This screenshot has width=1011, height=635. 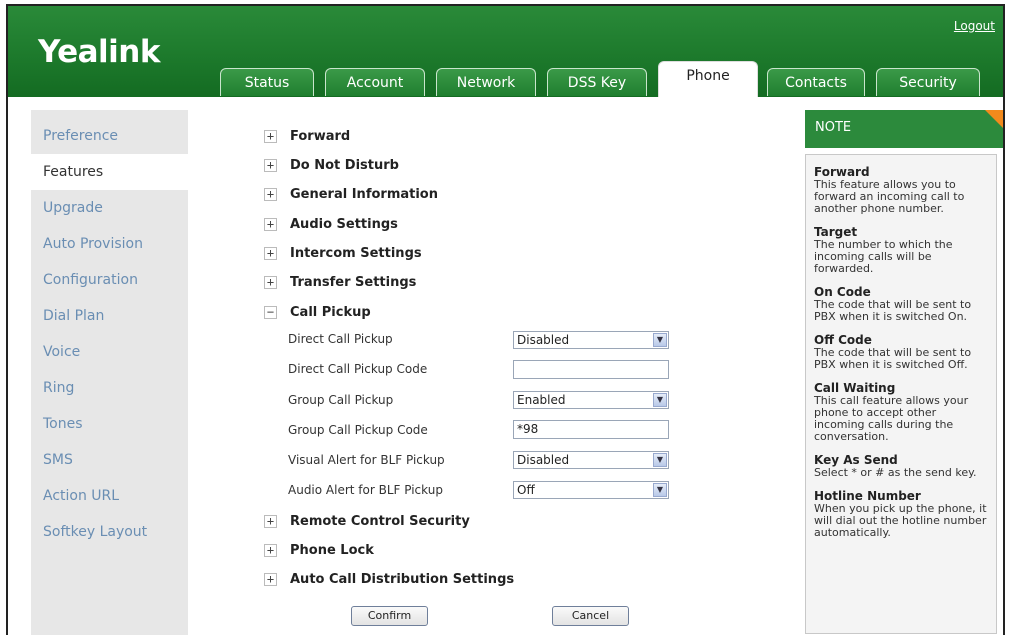 I want to click on group-call-pickup-label: Group Call Pickup, so click(x=341, y=400).